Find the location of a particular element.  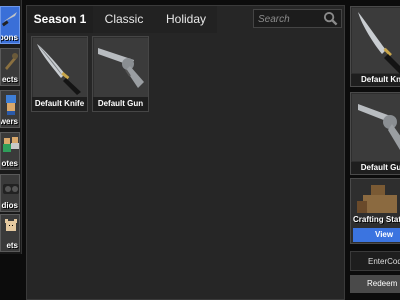

sidebar-item-powers: wers is located at coordinates (10, 109).